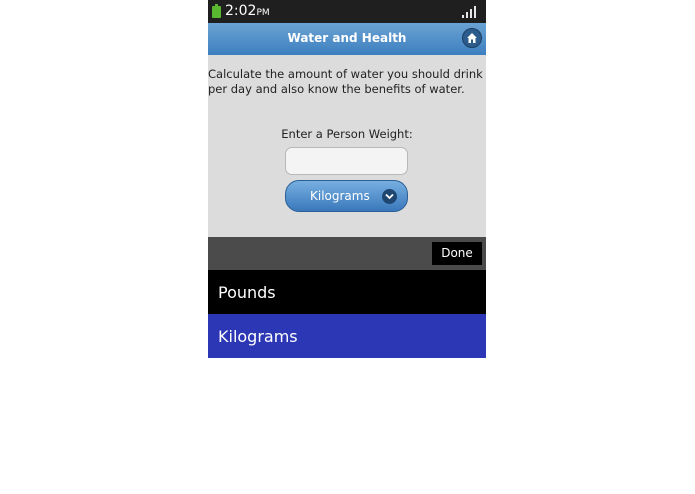 The height and width of the screenshot is (494, 695). I want to click on picker-option-pounds: Pounds, so click(347, 292).